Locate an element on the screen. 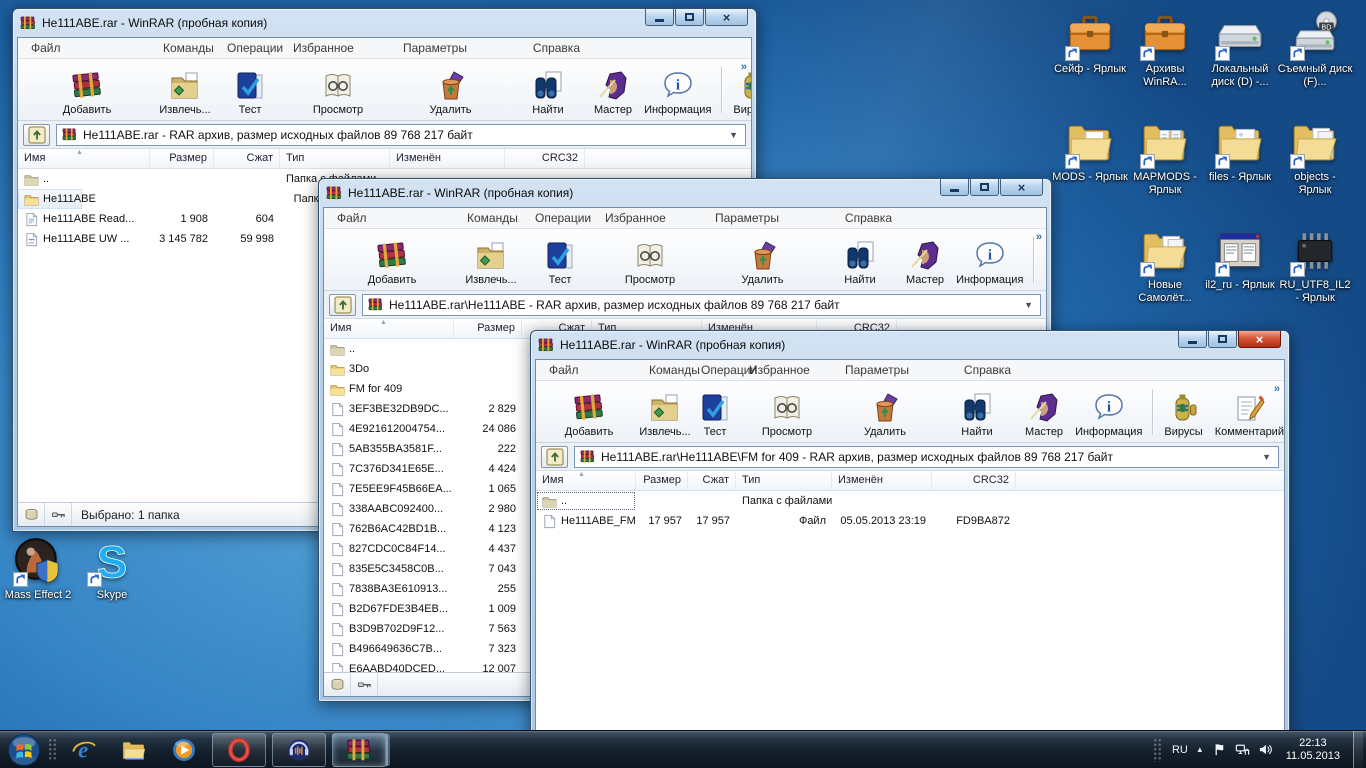 The width and height of the screenshot is (1366, 768). toolbar-button: Вирусы is located at coordinates (736, 90).